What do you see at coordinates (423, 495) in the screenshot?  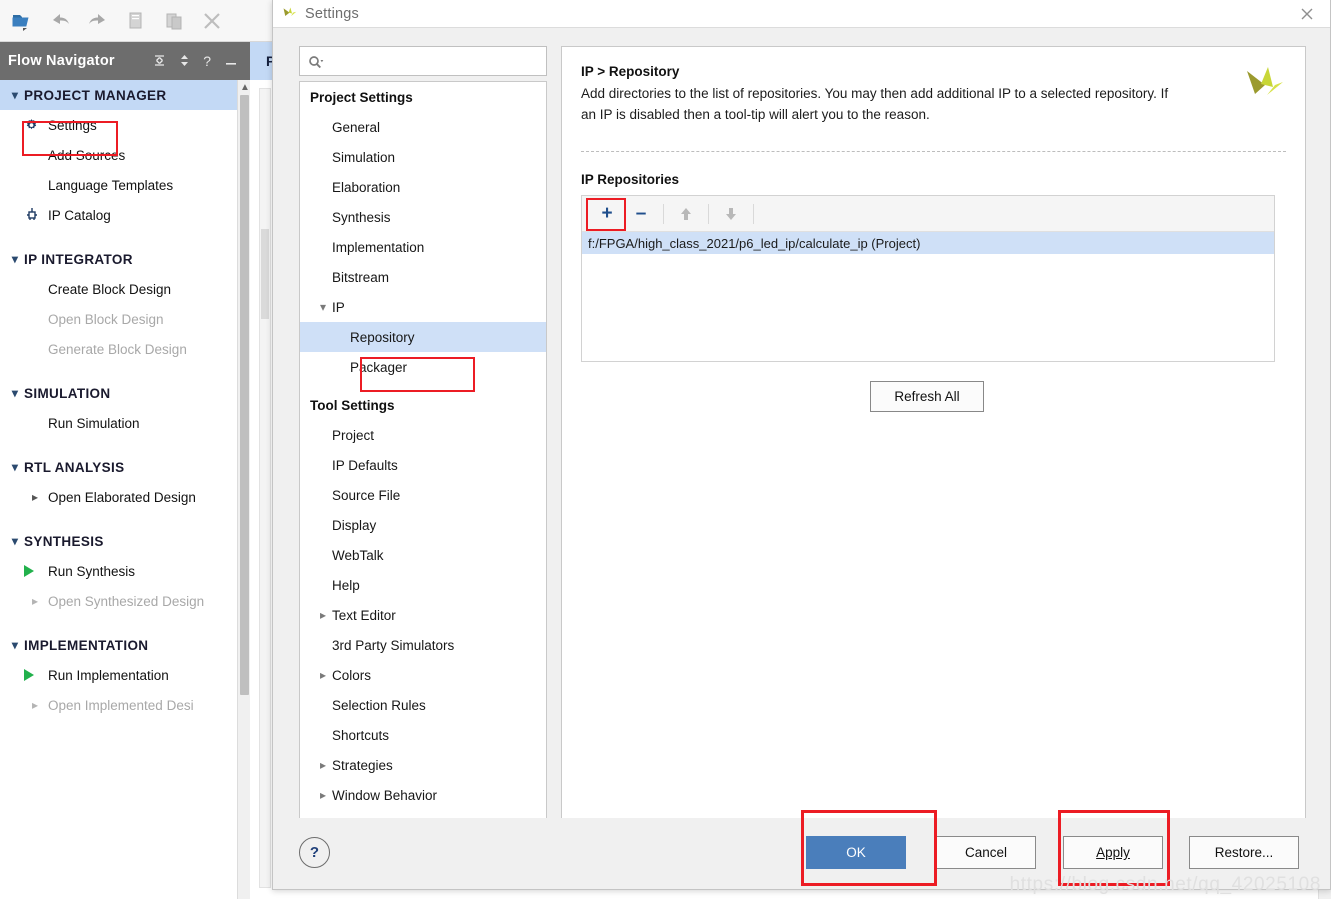 I see `tree-item-source-file: Source File` at bounding box center [423, 495].